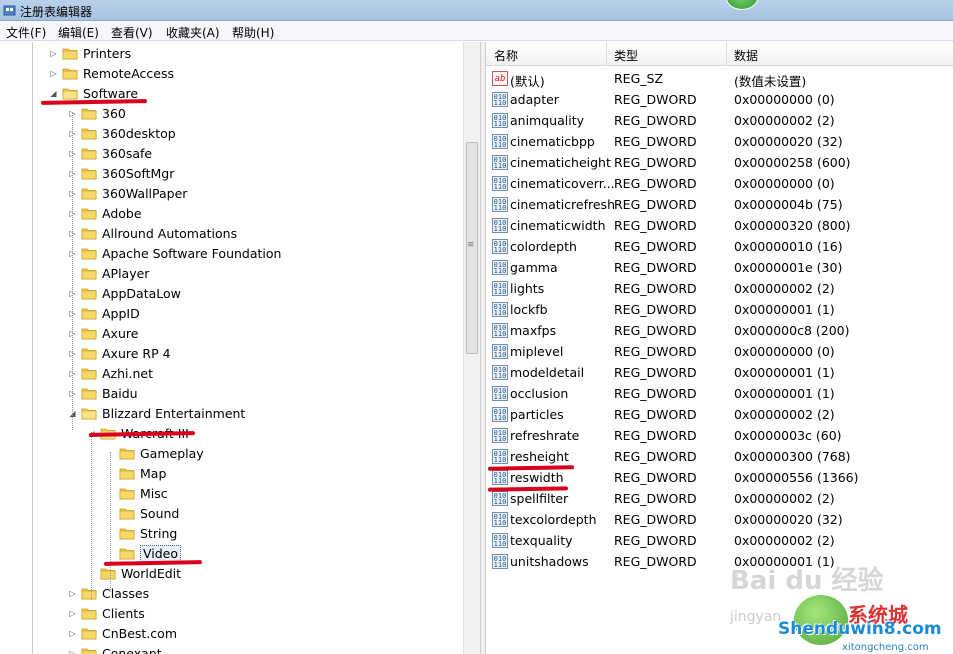  I want to click on tree-item-label: RemoteAccess, so click(128, 73).